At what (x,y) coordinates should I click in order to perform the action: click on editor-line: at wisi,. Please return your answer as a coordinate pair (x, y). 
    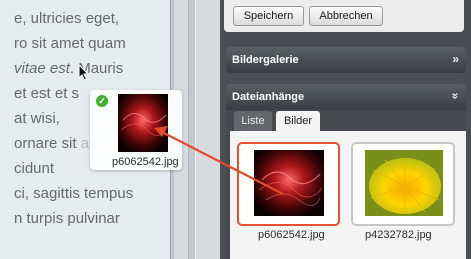
    Looking at the image, I should click on (37, 118).